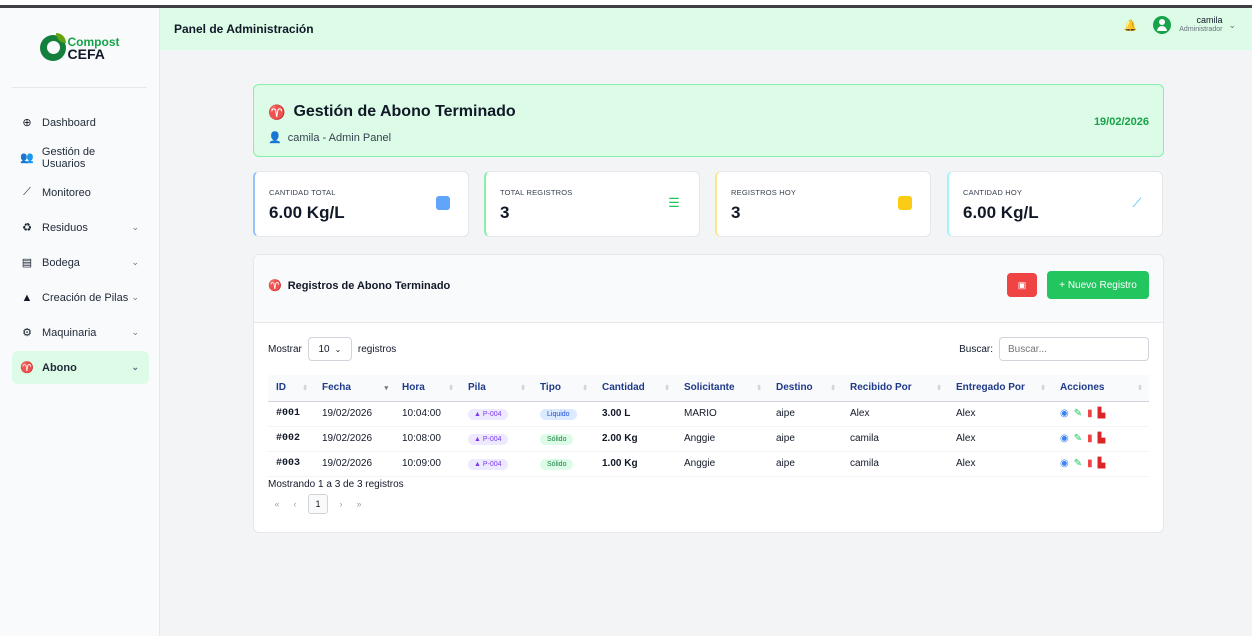  What do you see at coordinates (52, 46) in the screenshot?
I see `compost-logo-icon` at bounding box center [52, 46].